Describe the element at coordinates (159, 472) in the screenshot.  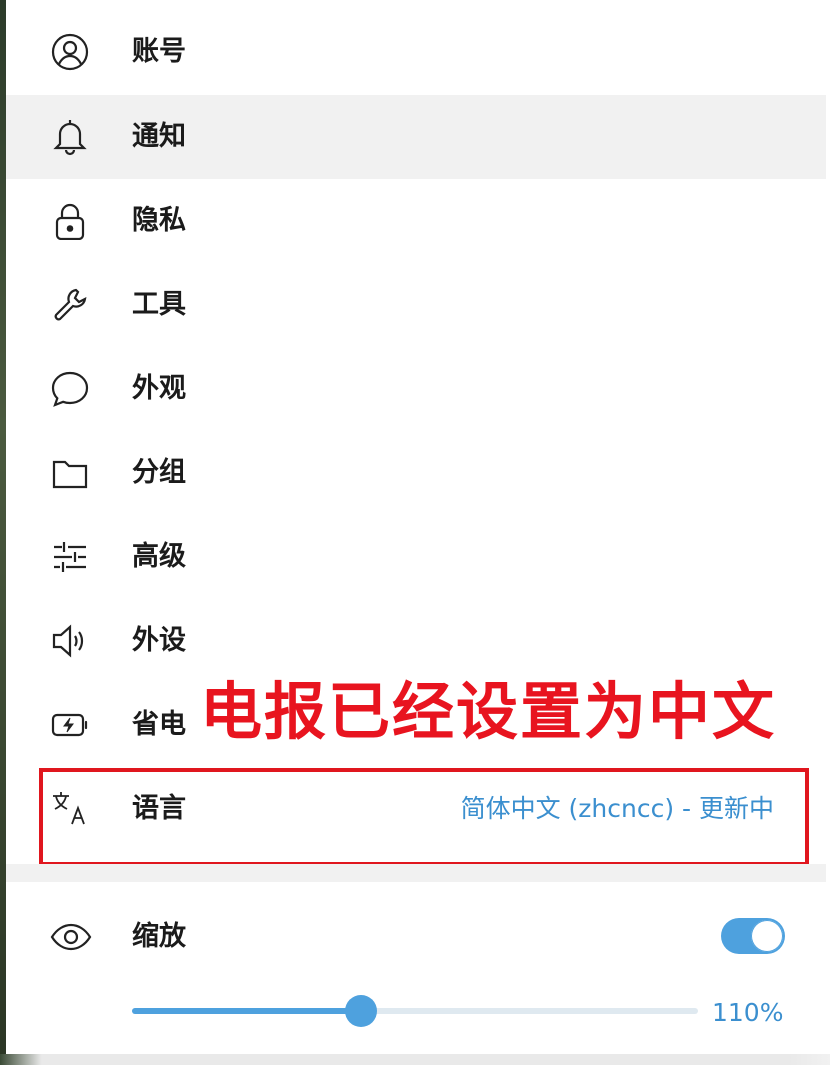
I see `menu-item-label: 分组` at that location.